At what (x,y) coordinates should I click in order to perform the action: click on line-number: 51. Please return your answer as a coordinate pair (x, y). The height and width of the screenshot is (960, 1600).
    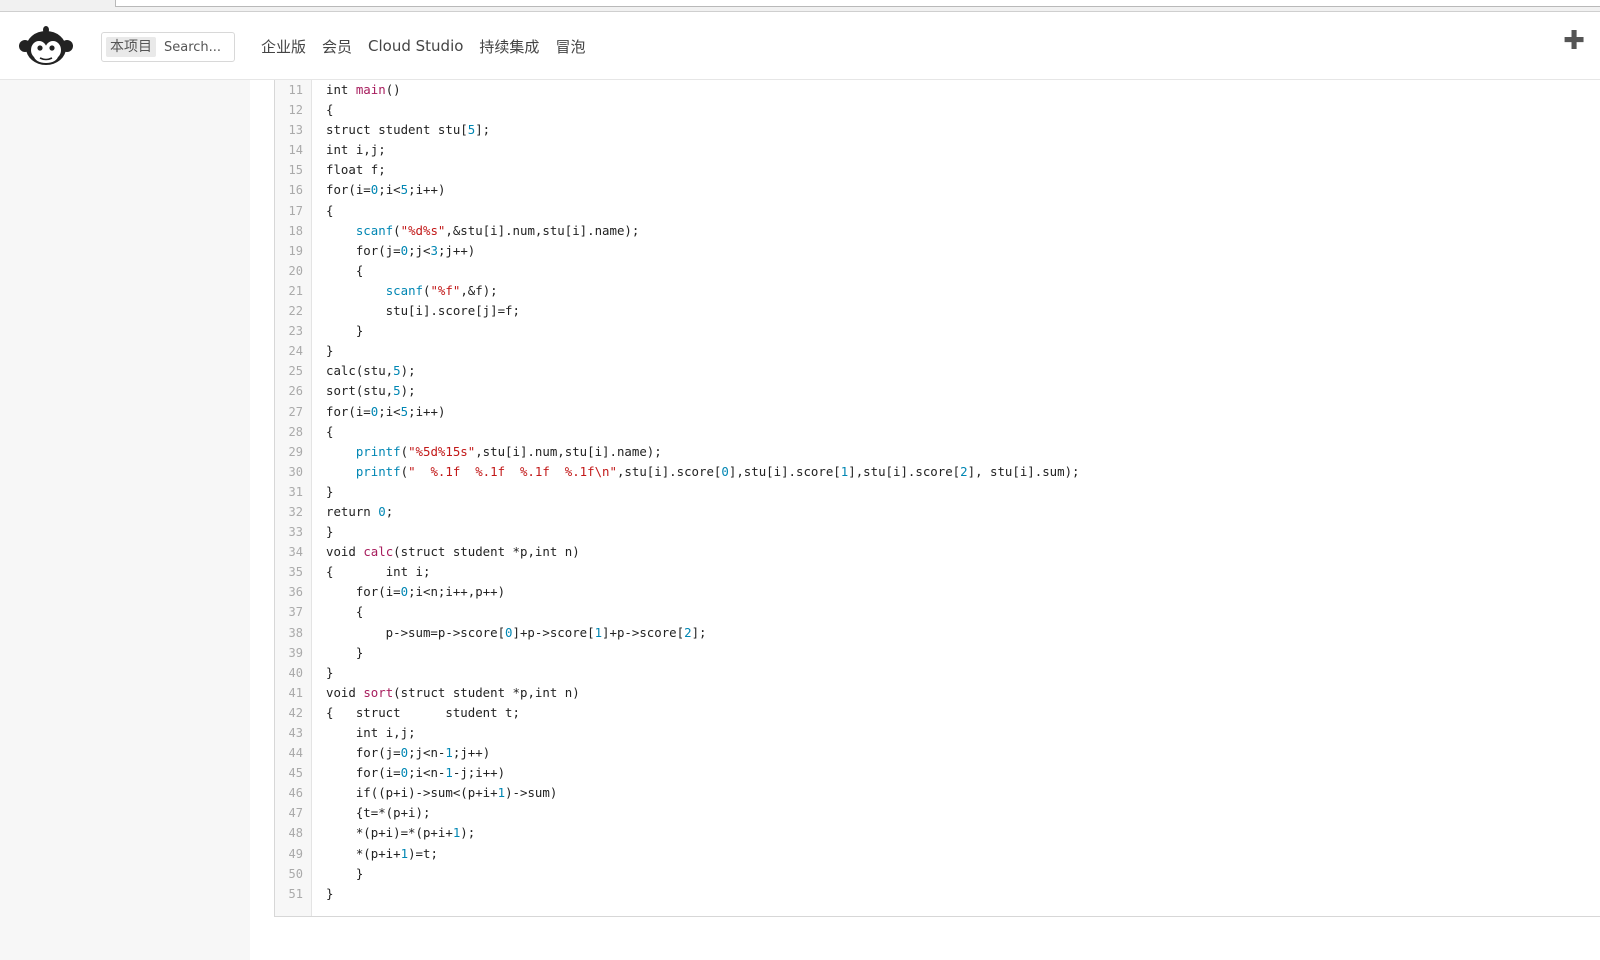
    Looking at the image, I should click on (295, 893).